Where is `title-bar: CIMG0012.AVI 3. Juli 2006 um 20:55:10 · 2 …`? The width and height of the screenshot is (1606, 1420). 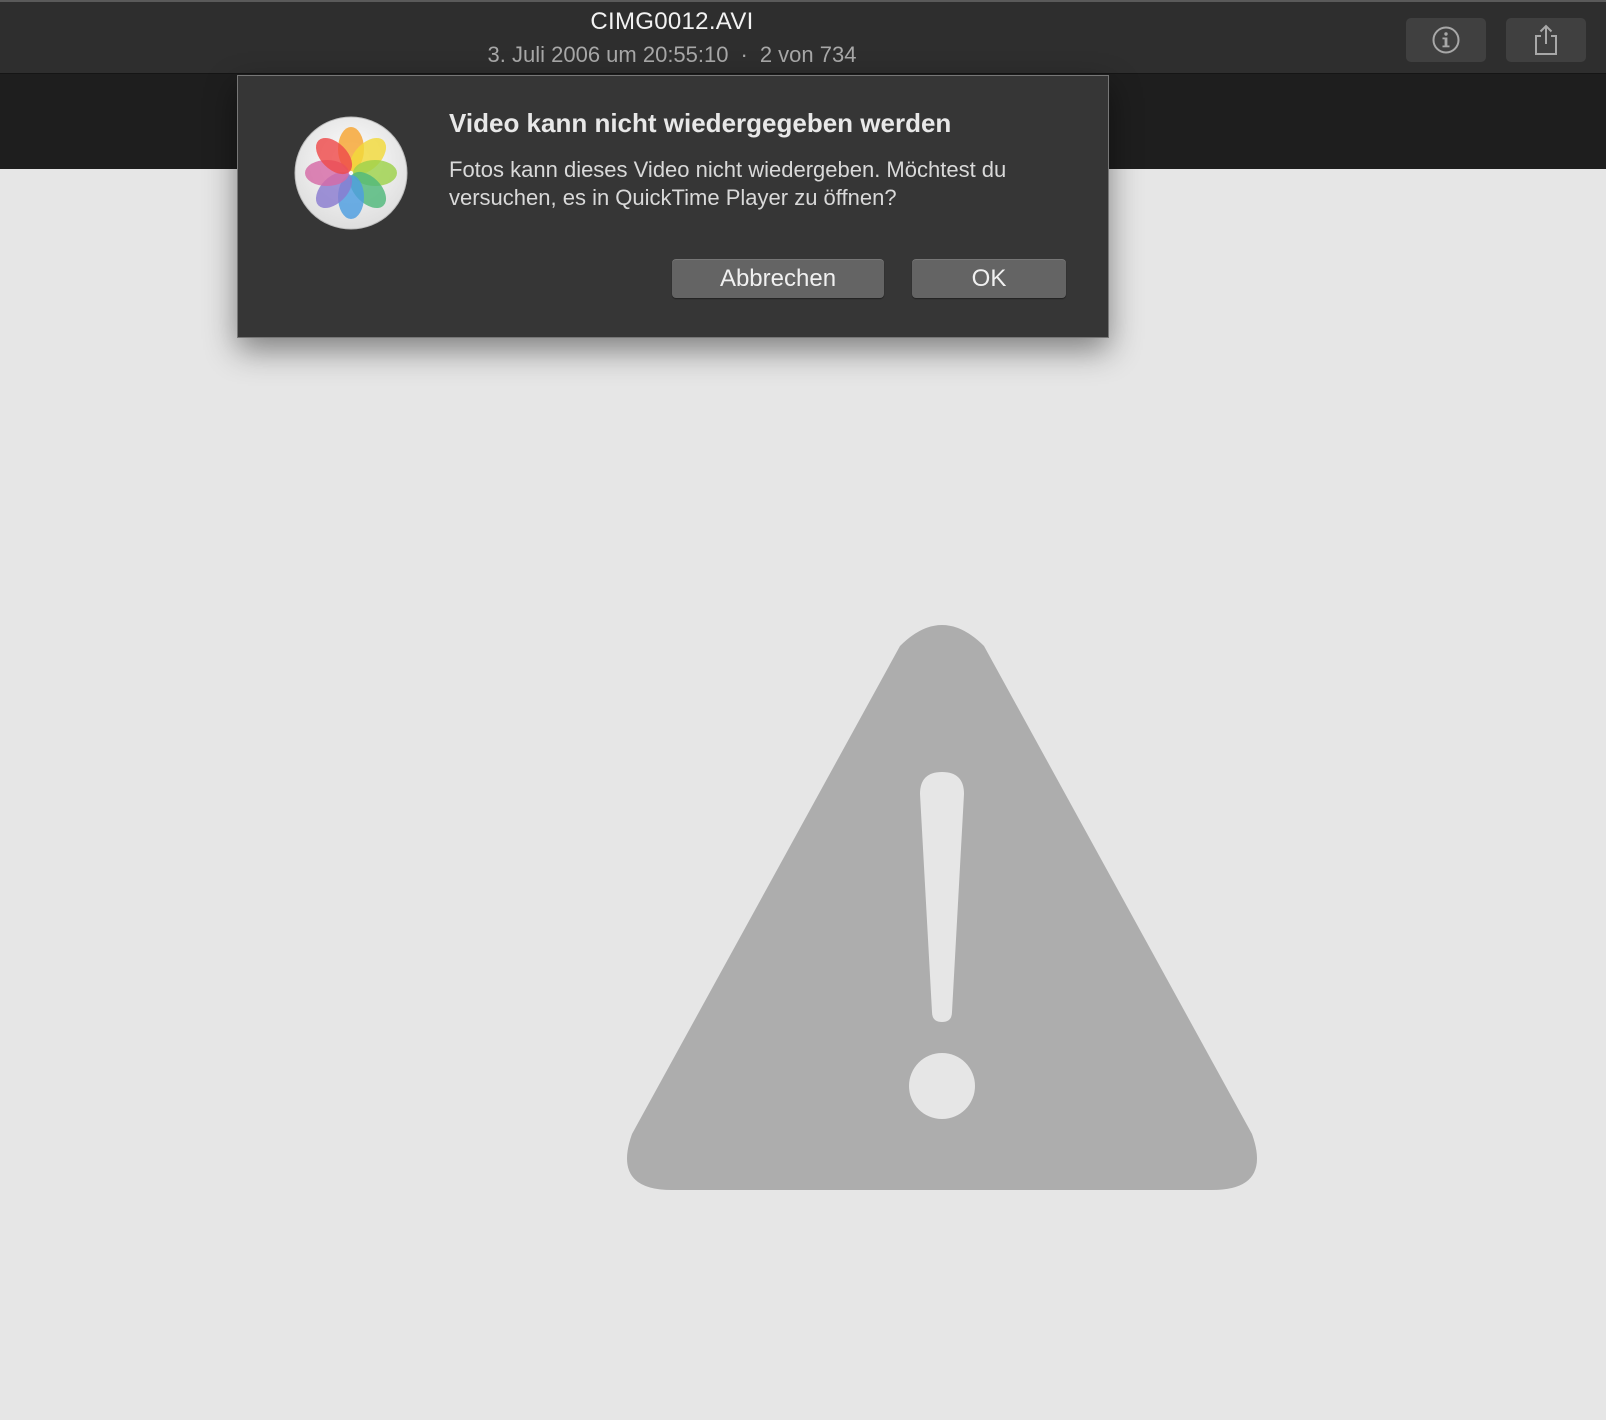 title-bar: CIMG0012.AVI 3. Juli 2006 um 20:55:10 · 2 … is located at coordinates (803, 37).